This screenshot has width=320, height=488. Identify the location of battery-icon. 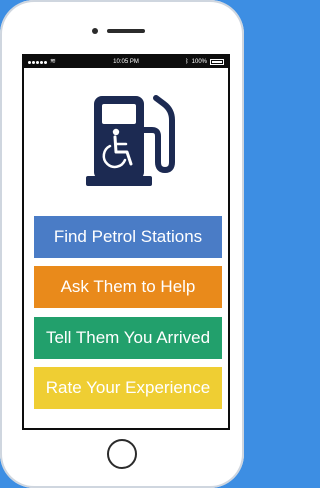
(217, 62).